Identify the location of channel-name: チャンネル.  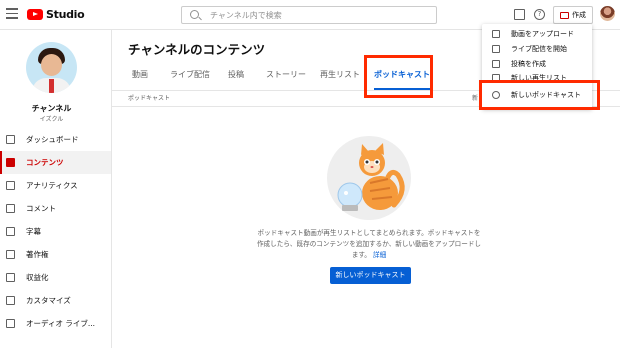
(51, 108).